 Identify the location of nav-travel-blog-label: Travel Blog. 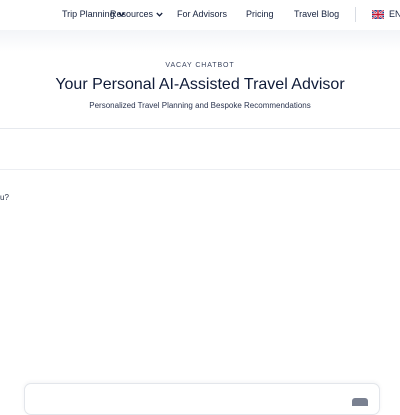
(317, 14).